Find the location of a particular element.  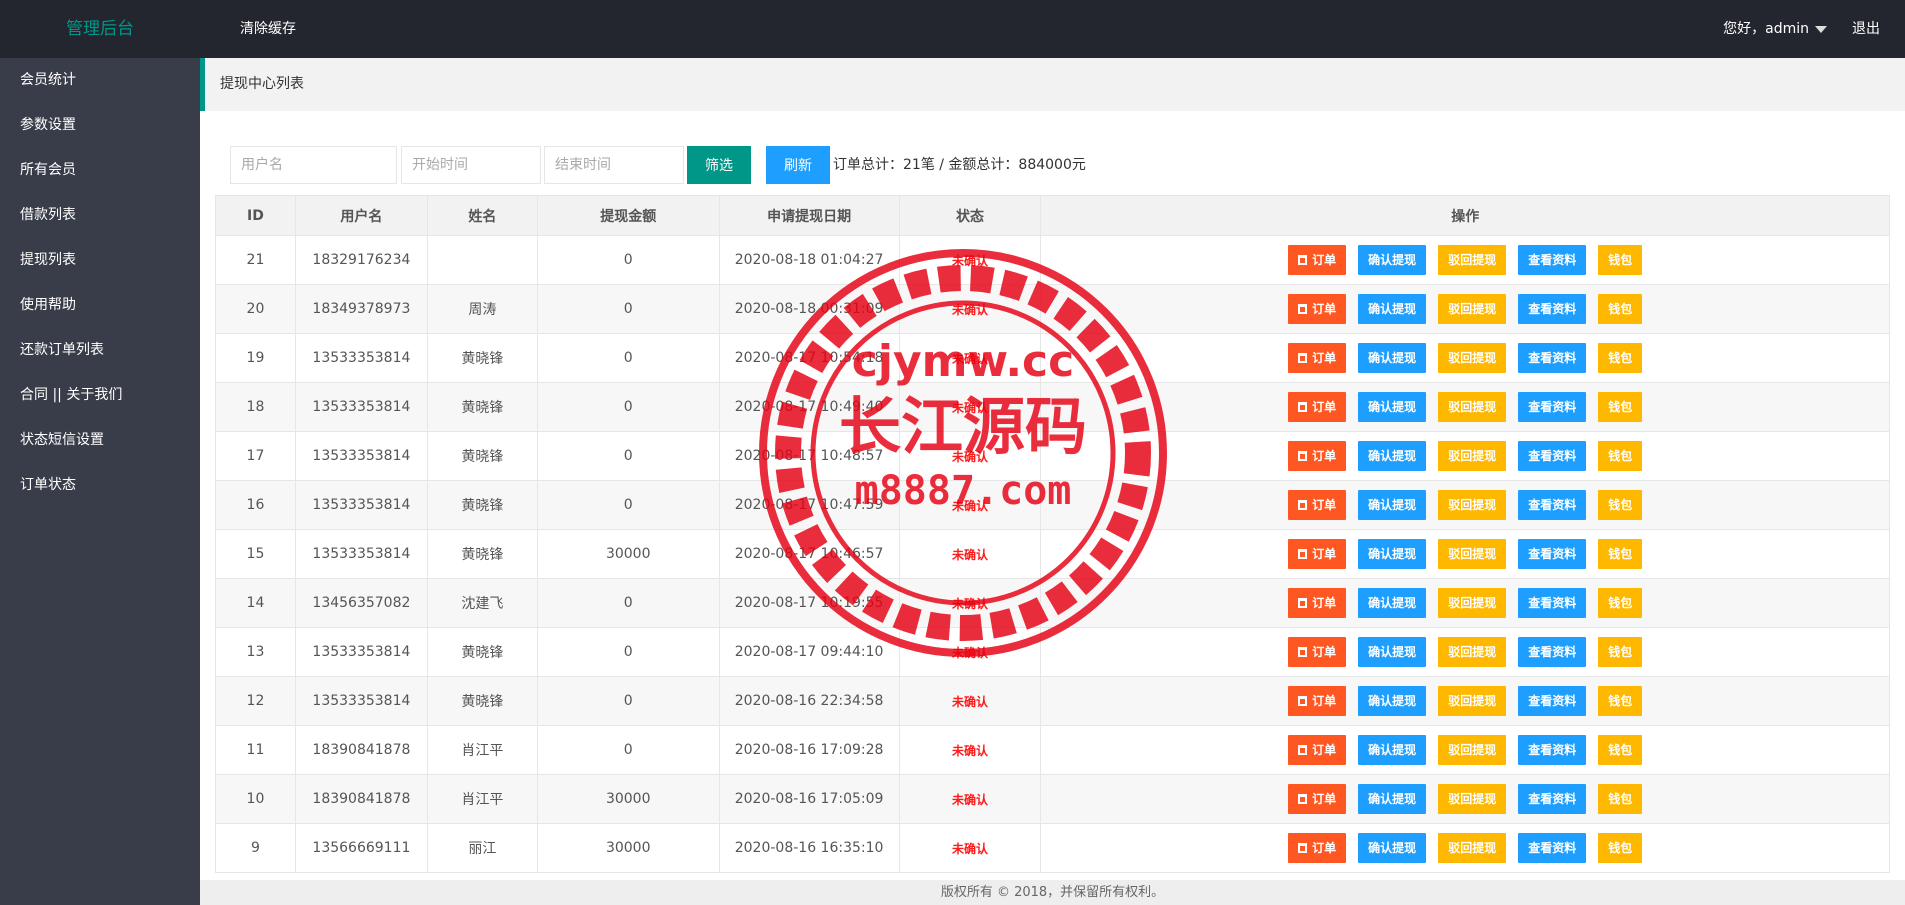

sidebar-item-sms-settings: 状态短信设置 is located at coordinates (100, 440).